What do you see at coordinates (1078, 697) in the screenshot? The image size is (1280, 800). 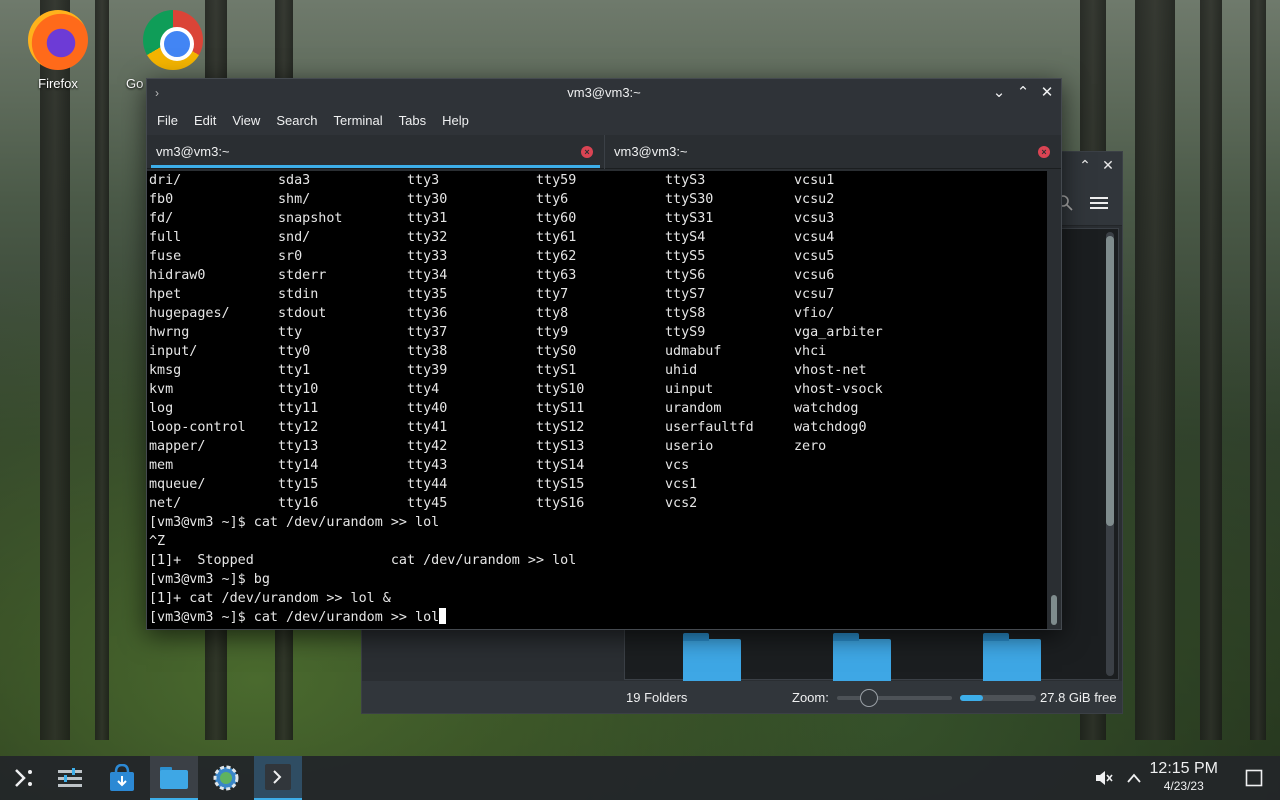 I see `free-space-label: 27.8 GiB free` at bounding box center [1078, 697].